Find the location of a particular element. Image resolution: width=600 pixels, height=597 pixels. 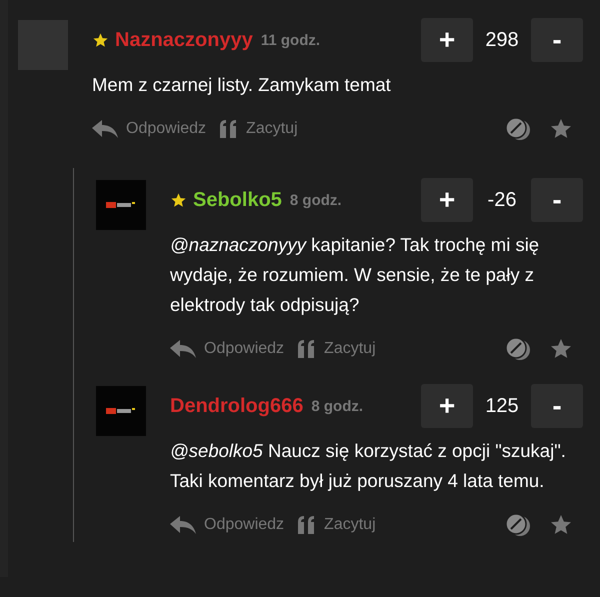

timestamp: 11 godz. is located at coordinates (290, 40).